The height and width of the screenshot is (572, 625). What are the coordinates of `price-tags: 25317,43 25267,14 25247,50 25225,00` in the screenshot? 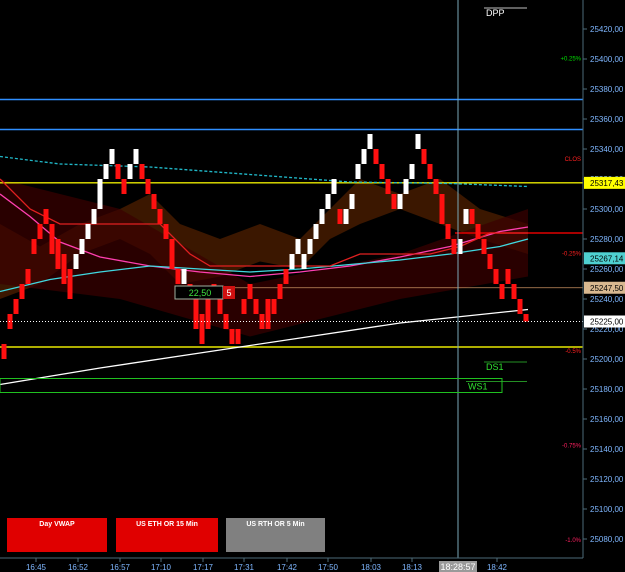 It's located at (604, 252).